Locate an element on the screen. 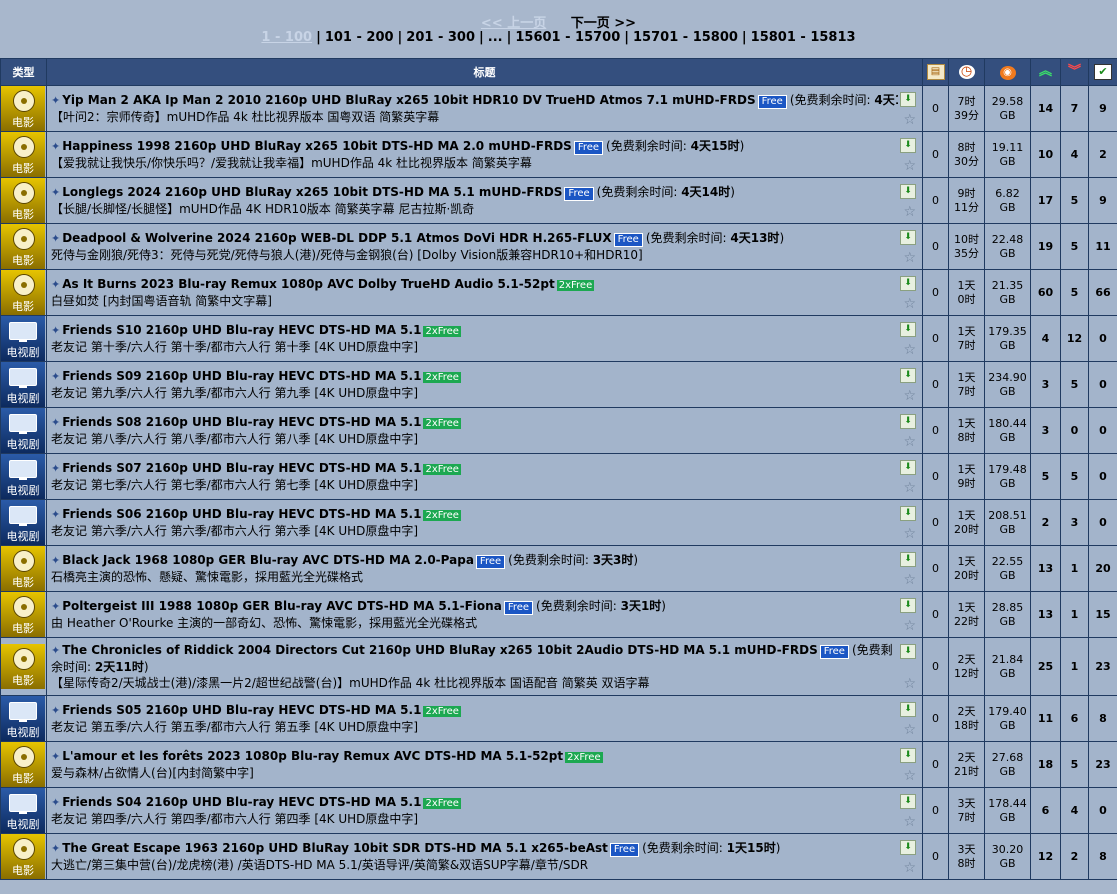 Image resolution: width=1117 pixels, height=894 pixels. seeders-count: 12 is located at coordinates (1045, 856).